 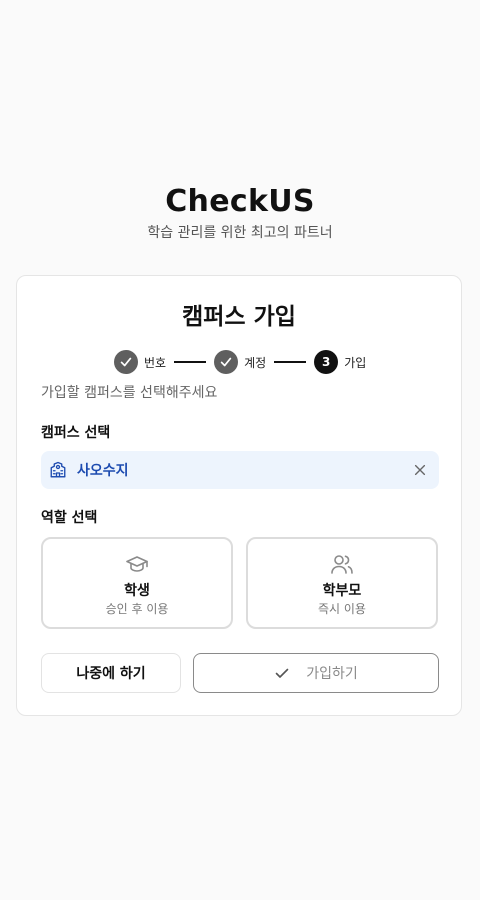 I want to click on users-icon, so click(x=342, y=564).